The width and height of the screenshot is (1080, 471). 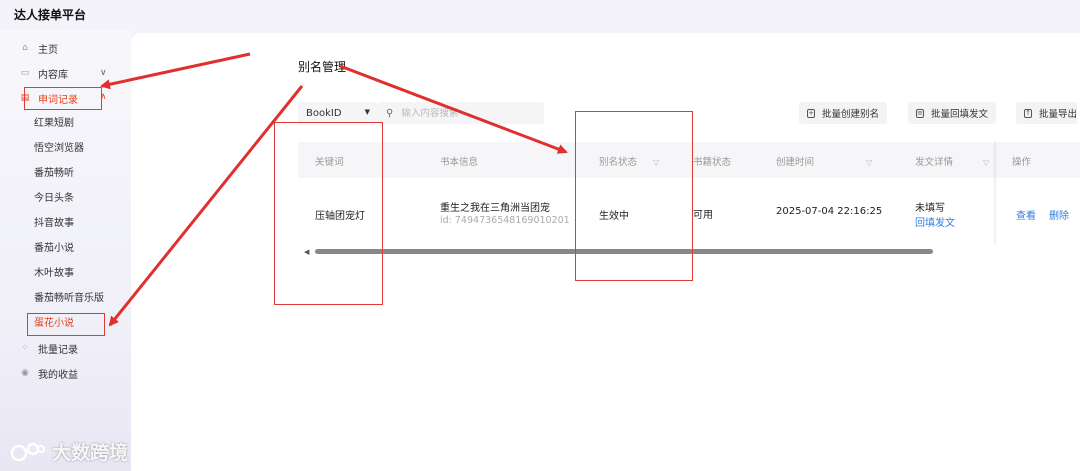 What do you see at coordinates (1059, 214) in the screenshot?
I see `delete-link: 删除` at bounding box center [1059, 214].